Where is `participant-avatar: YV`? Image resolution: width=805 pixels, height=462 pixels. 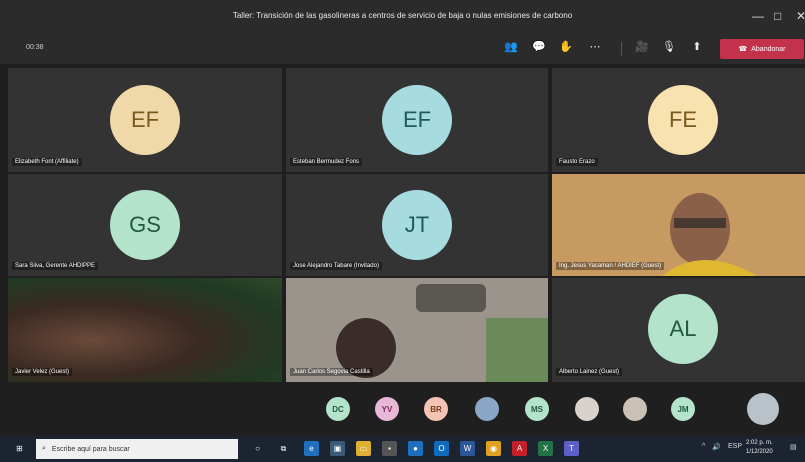
participant-avatar: YV is located at coordinates (387, 409).